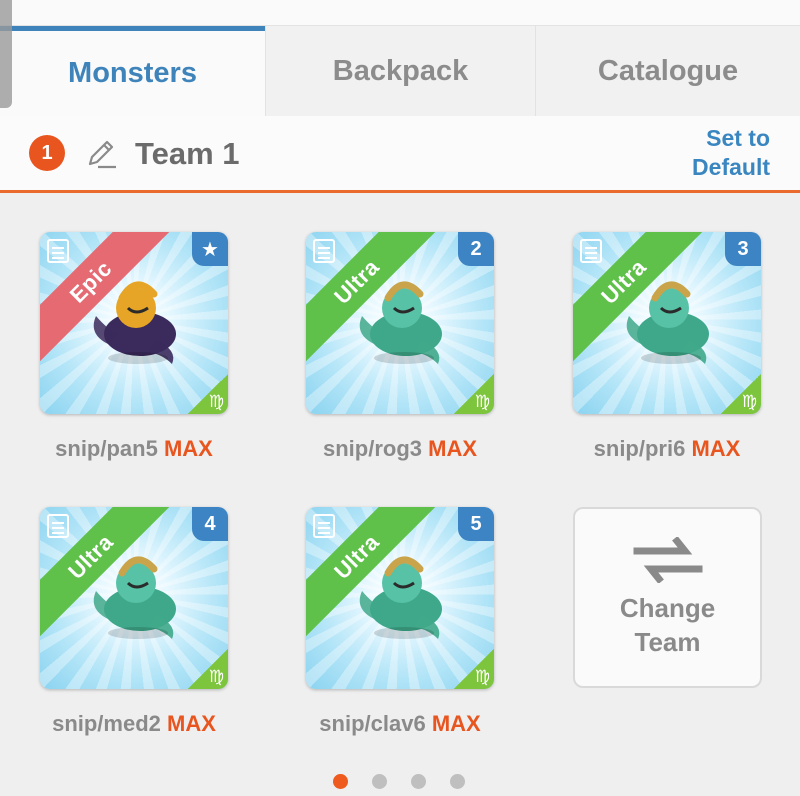 The width and height of the screenshot is (800, 796). I want to click on change-team-label-2: Team, so click(667, 641).